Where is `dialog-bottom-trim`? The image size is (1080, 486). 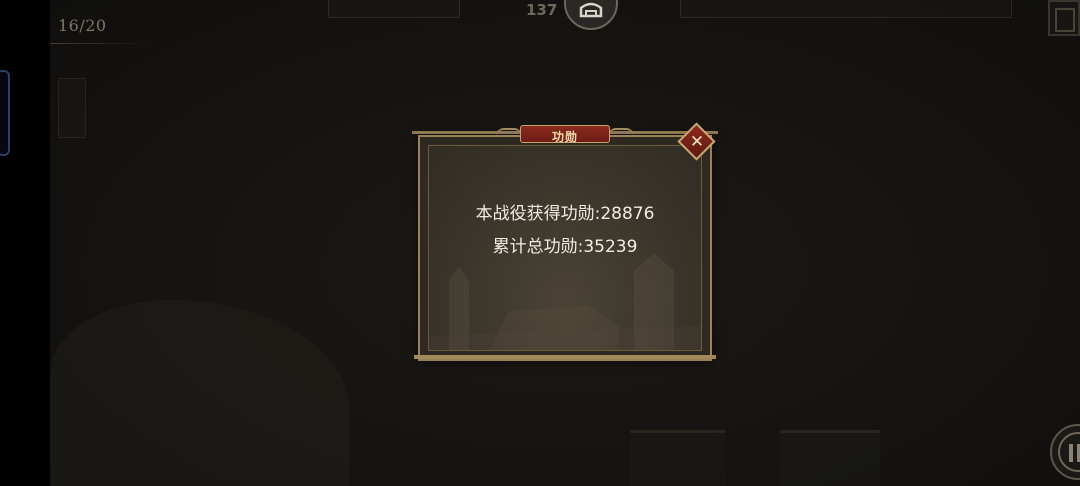 dialog-bottom-trim is located at coordinates (565, 357).